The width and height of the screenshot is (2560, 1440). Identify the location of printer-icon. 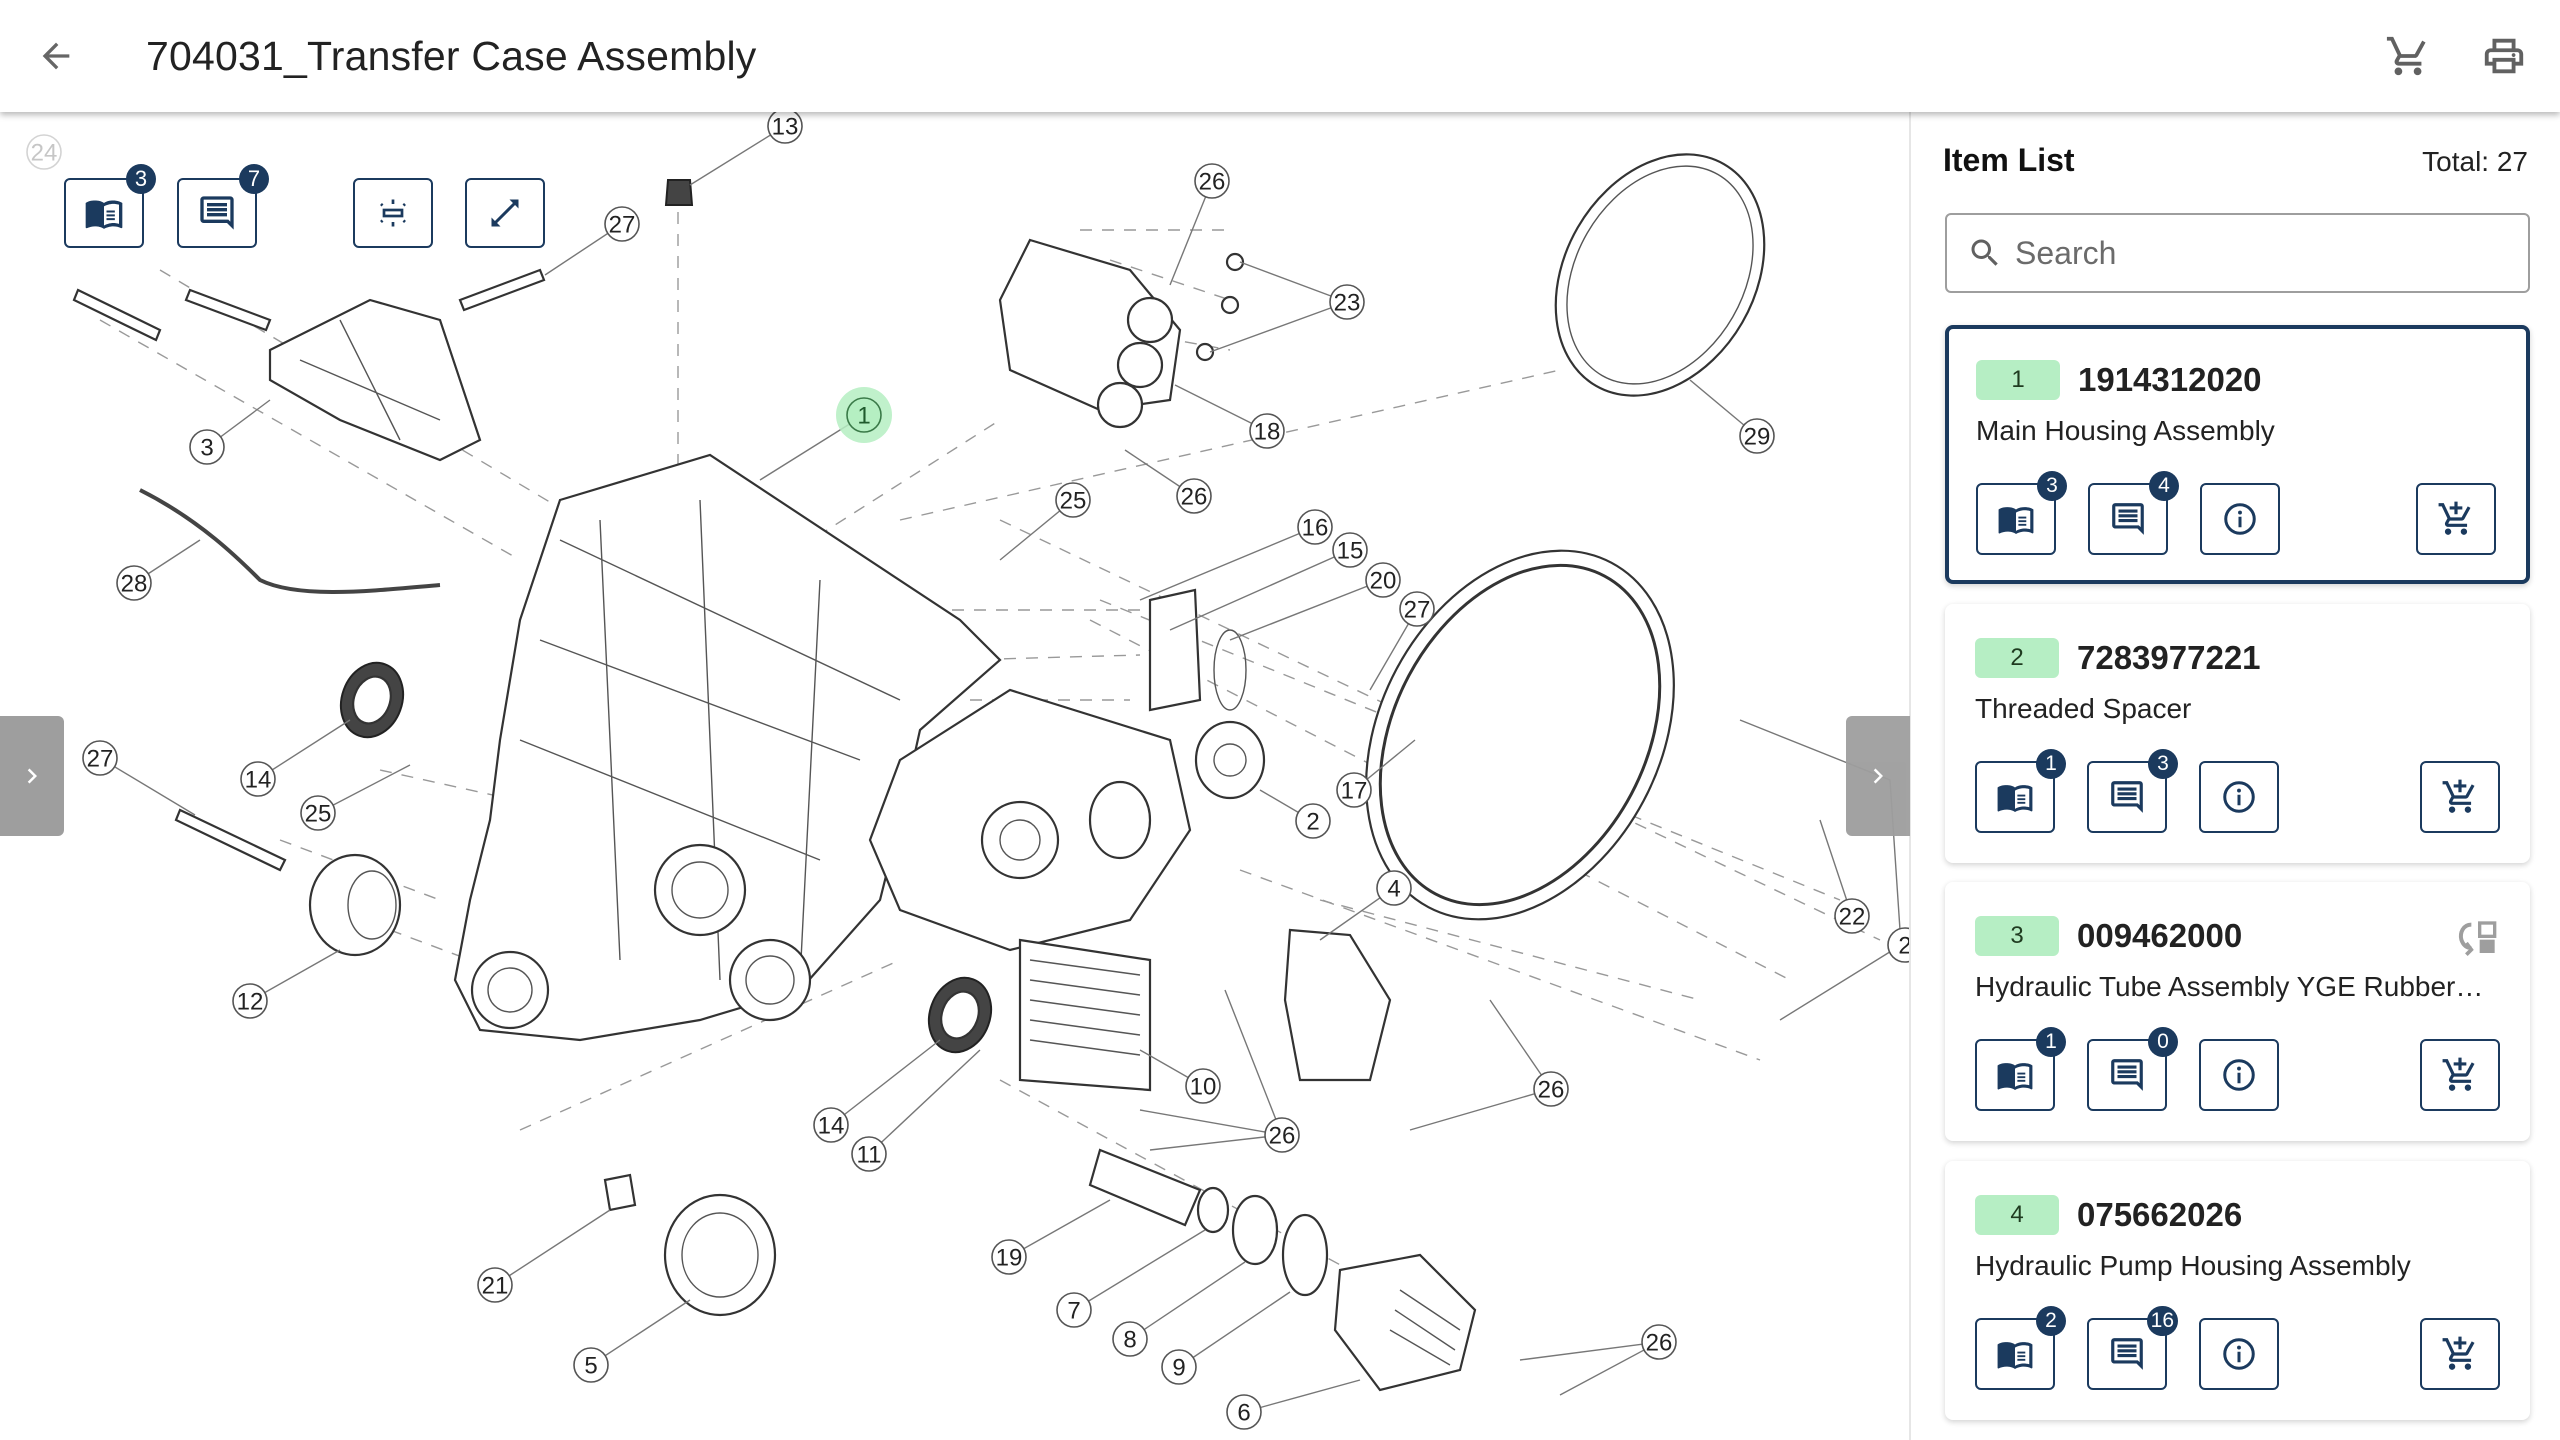
(2504, 56).